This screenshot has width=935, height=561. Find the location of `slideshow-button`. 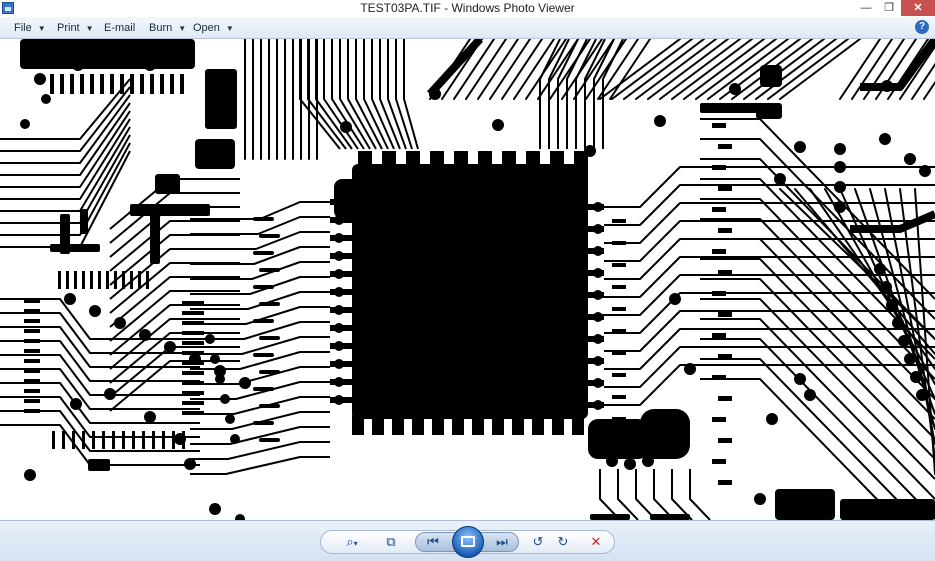

slideshow-button is located at coordinates (468, 542).